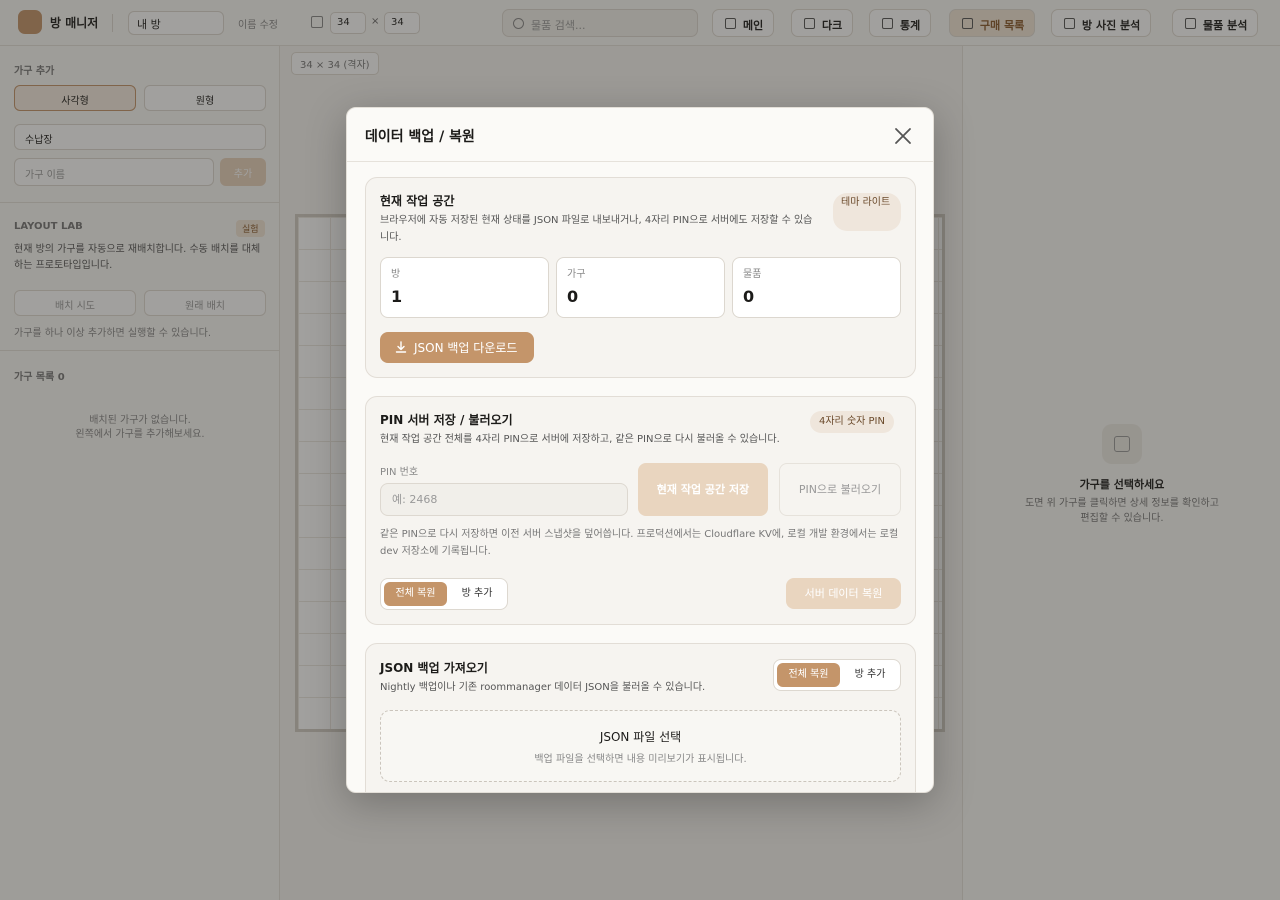 Image resolution: width=1280 pixels, height=900 pixels. I want to click on stat-furniture: 가구 0, so click(640, 287).